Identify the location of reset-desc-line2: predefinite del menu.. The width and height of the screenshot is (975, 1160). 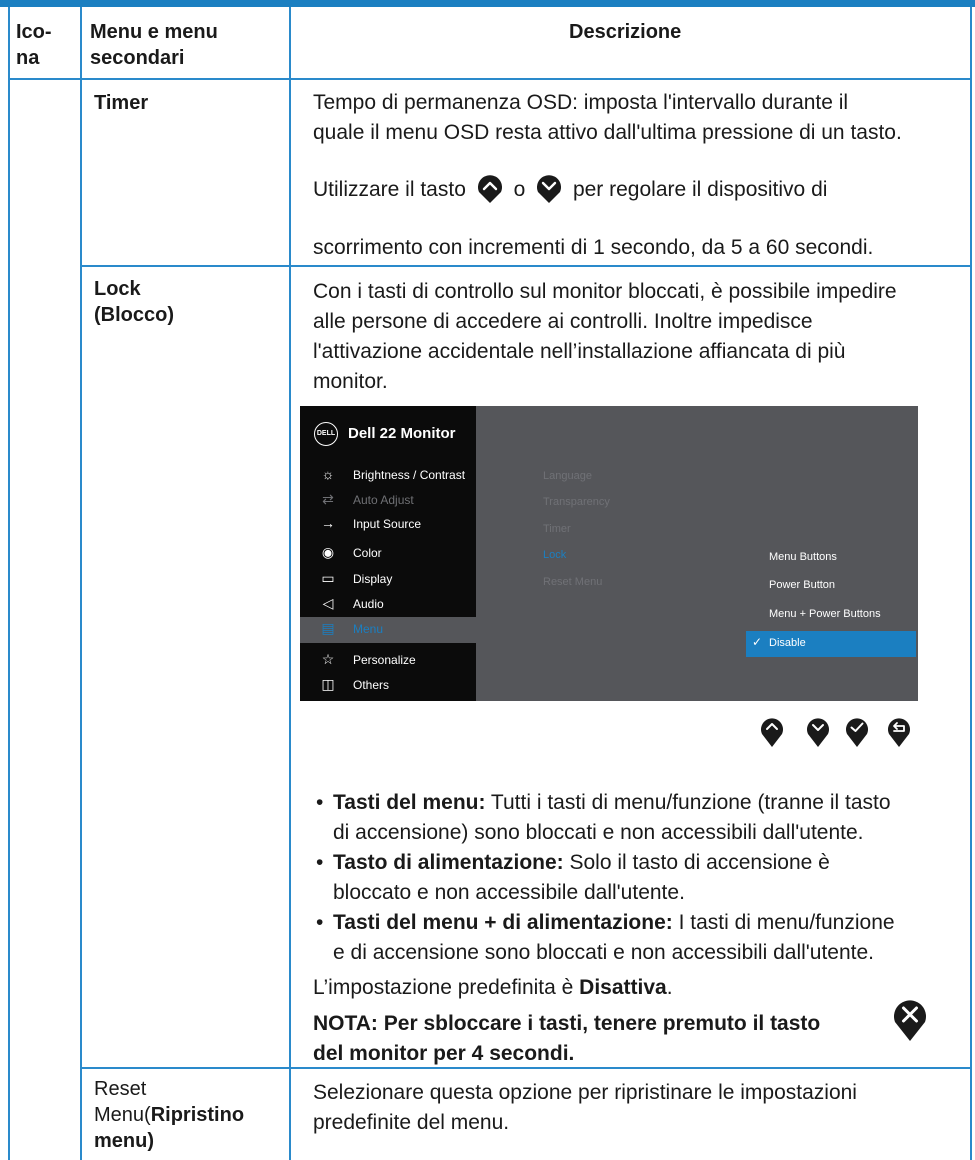
(411, 1122).